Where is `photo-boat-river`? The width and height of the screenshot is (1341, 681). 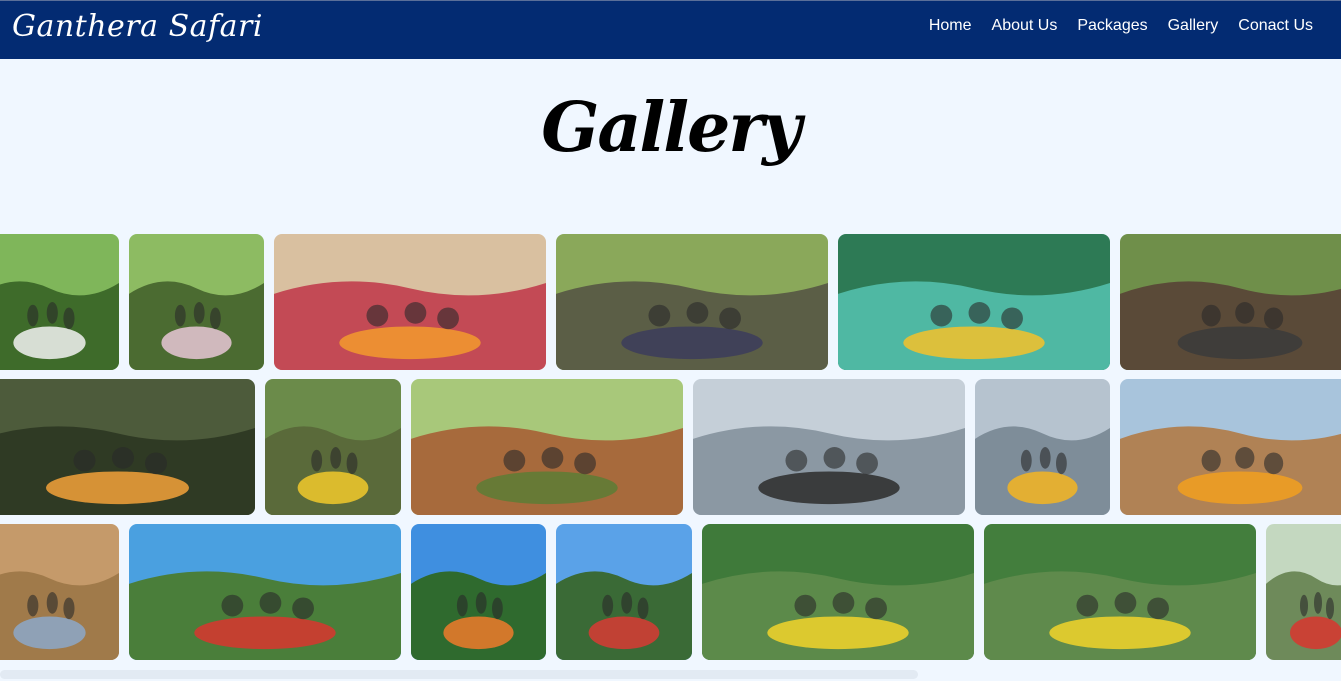
photo-boat-river is located at coordinates (624, 592).